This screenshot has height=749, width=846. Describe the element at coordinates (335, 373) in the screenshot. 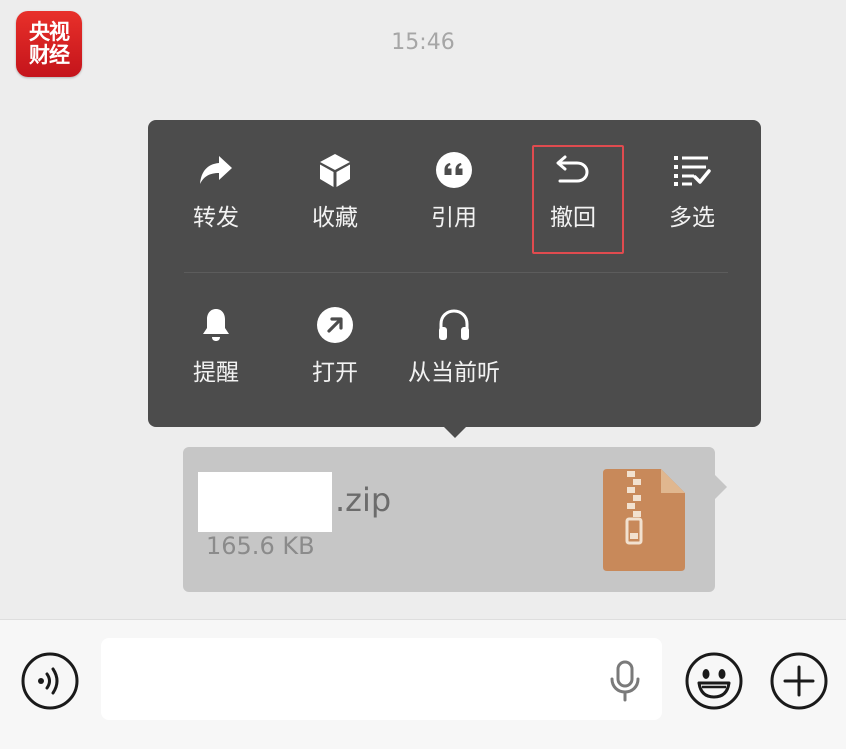

I see `menu-item-open-label: 打开` at that location.